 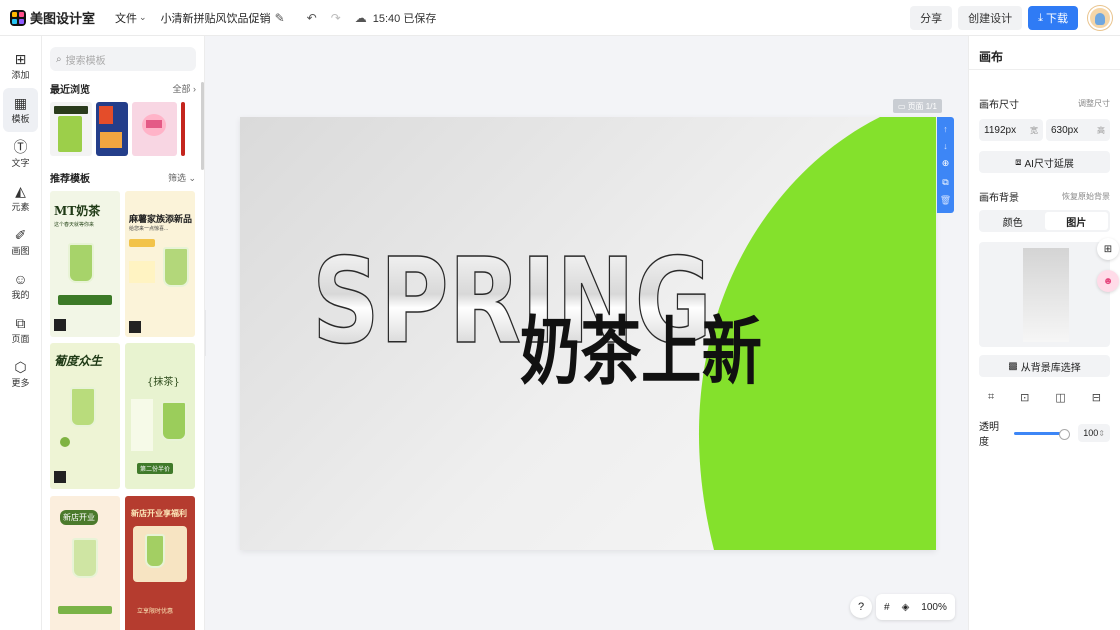 I want to click on rail-label: 模板, so click(x=20, y=119).